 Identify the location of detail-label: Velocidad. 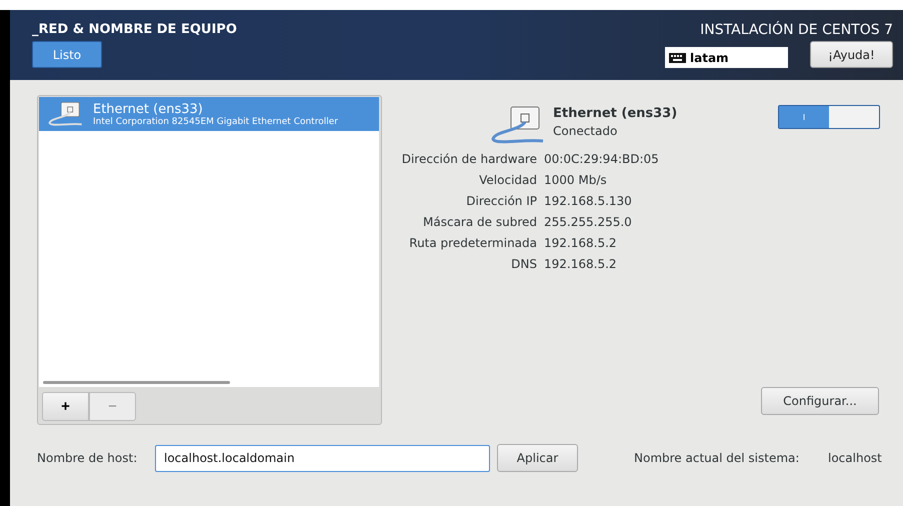
(507, 180).